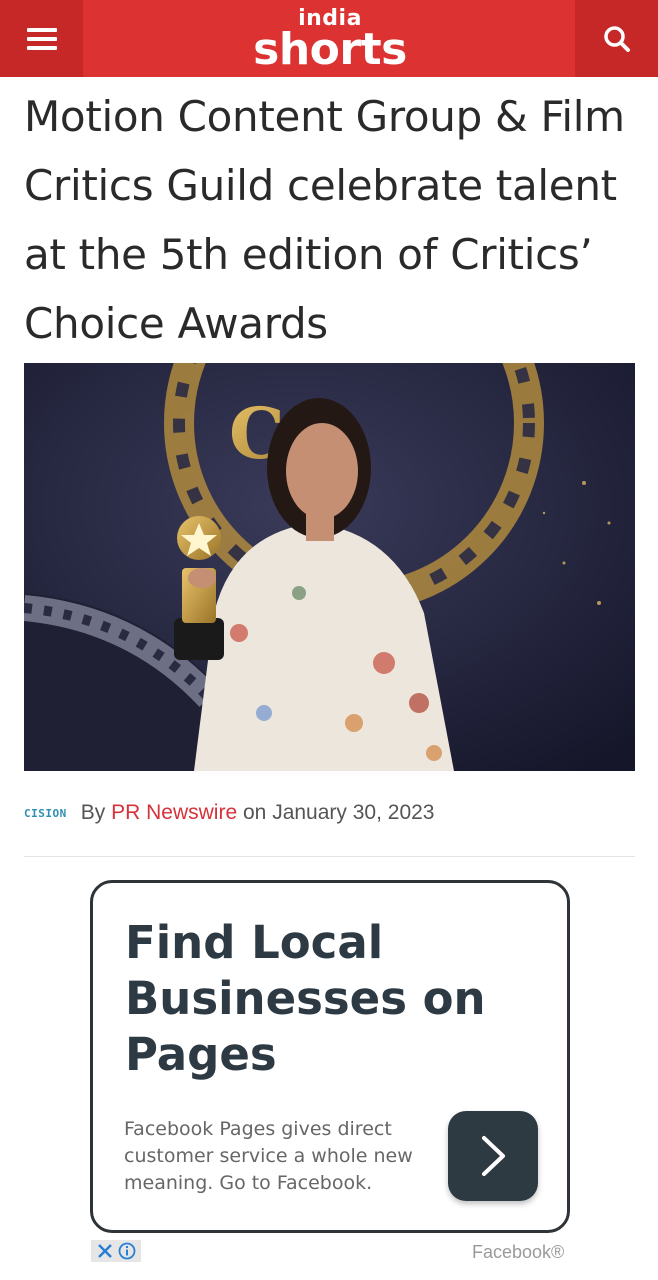 Image resolution: width=658 pixels, height=1280 pixels. I want to click on search-button, so click(616, 38).